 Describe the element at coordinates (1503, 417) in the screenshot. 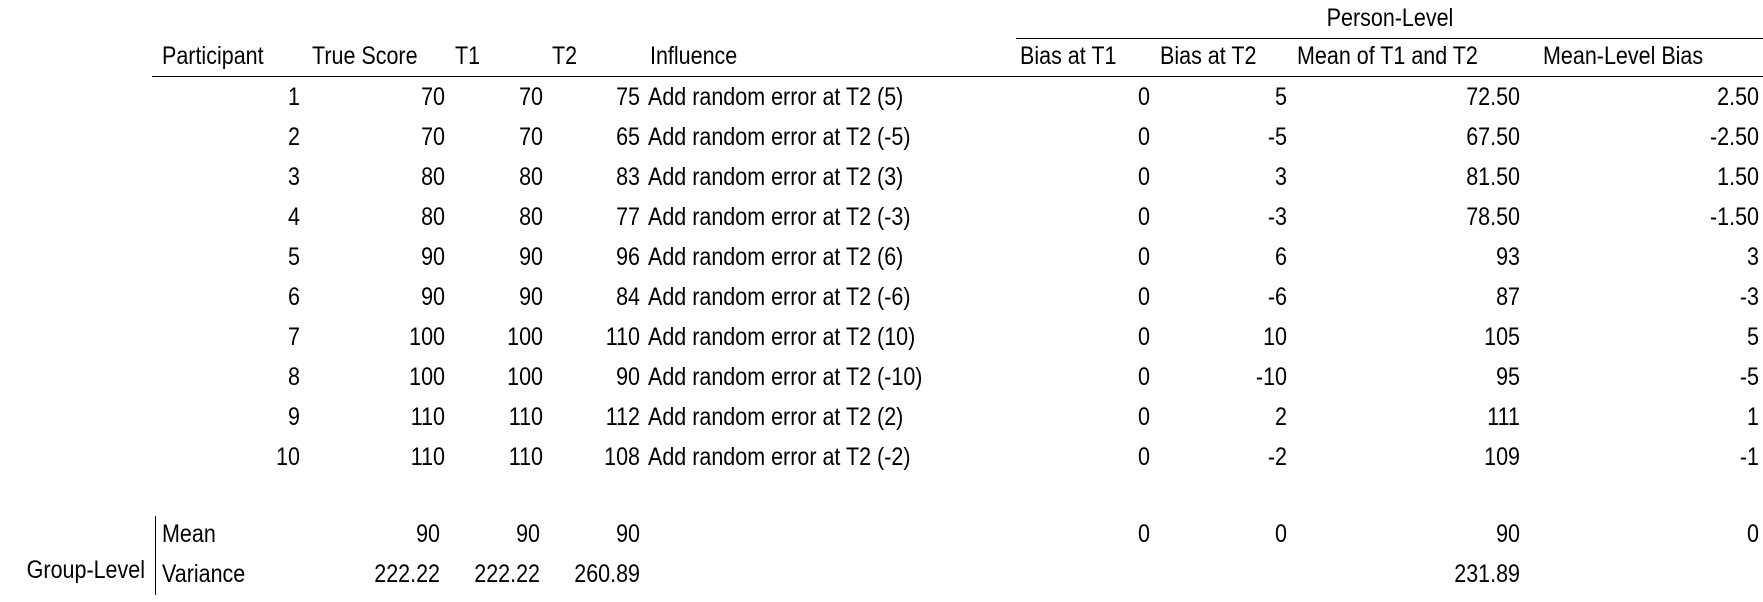

I see `table-cell: 111` at that location.